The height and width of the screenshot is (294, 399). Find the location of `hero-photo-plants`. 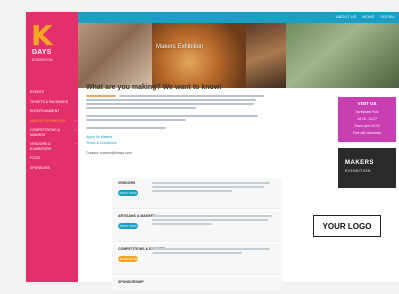

hero-photo-plants is located at coordinates (342, 55).